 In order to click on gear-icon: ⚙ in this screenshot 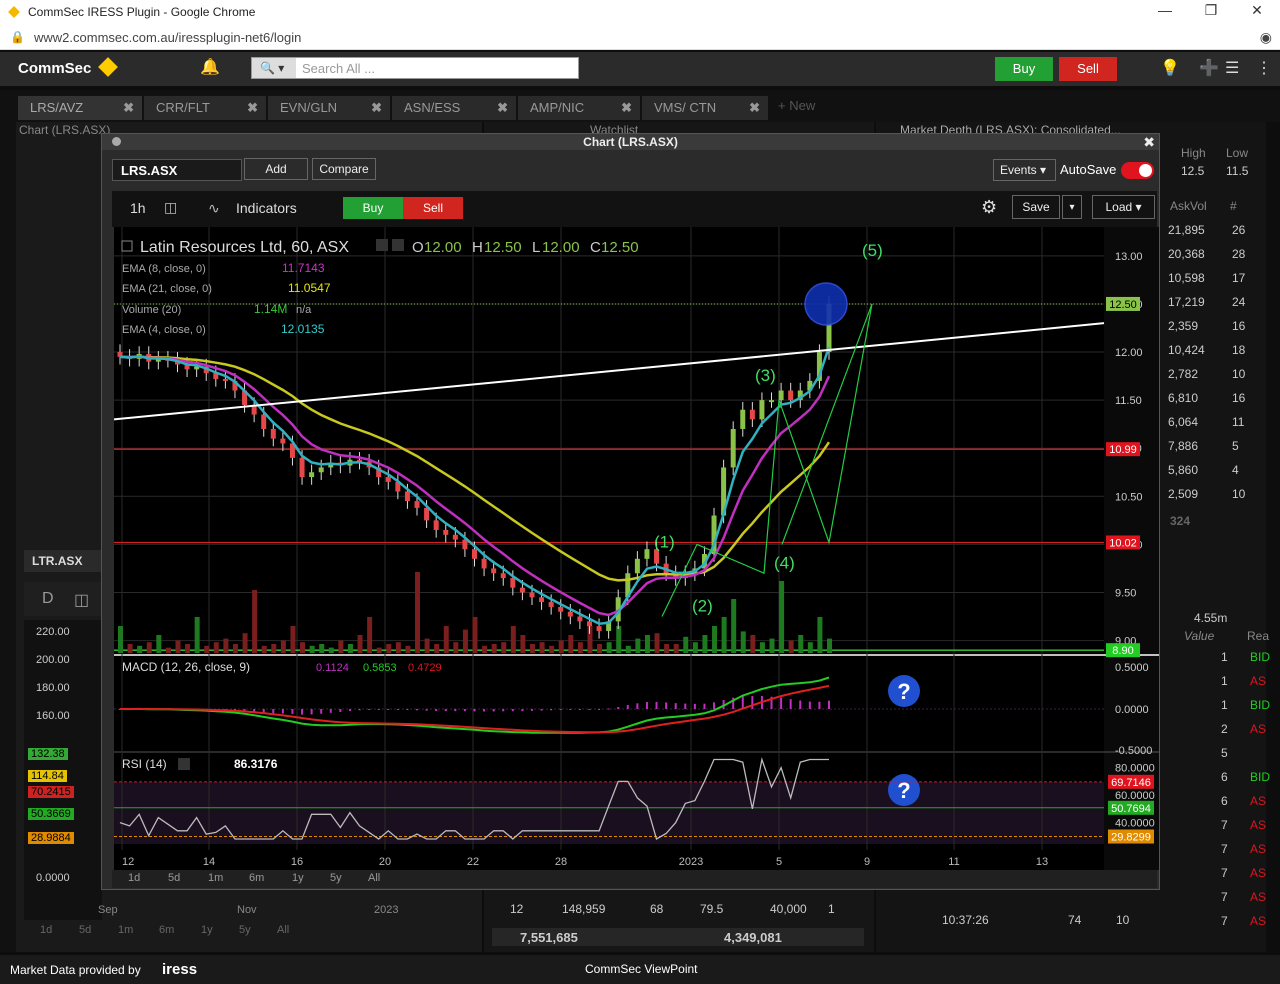, I will do `click(989, 207)`.